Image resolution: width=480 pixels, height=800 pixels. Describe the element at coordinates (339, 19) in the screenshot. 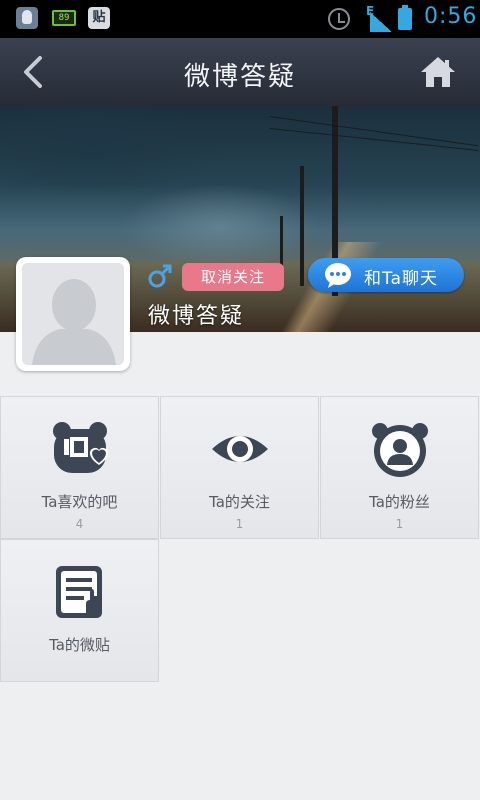

I see `alarm-icon` at that location.